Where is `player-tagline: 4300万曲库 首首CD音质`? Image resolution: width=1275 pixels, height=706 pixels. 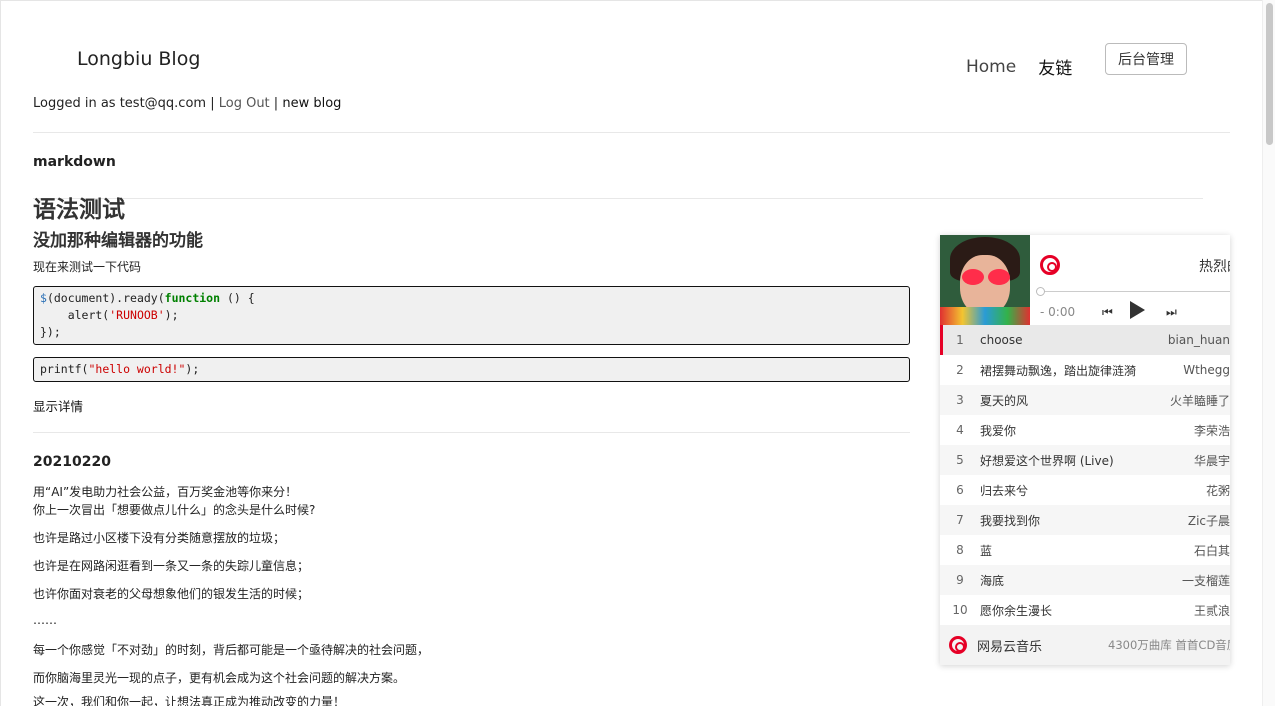
player-tagline: 4300万曲库 首首CD音质 is located at coordinates (1169, 645).